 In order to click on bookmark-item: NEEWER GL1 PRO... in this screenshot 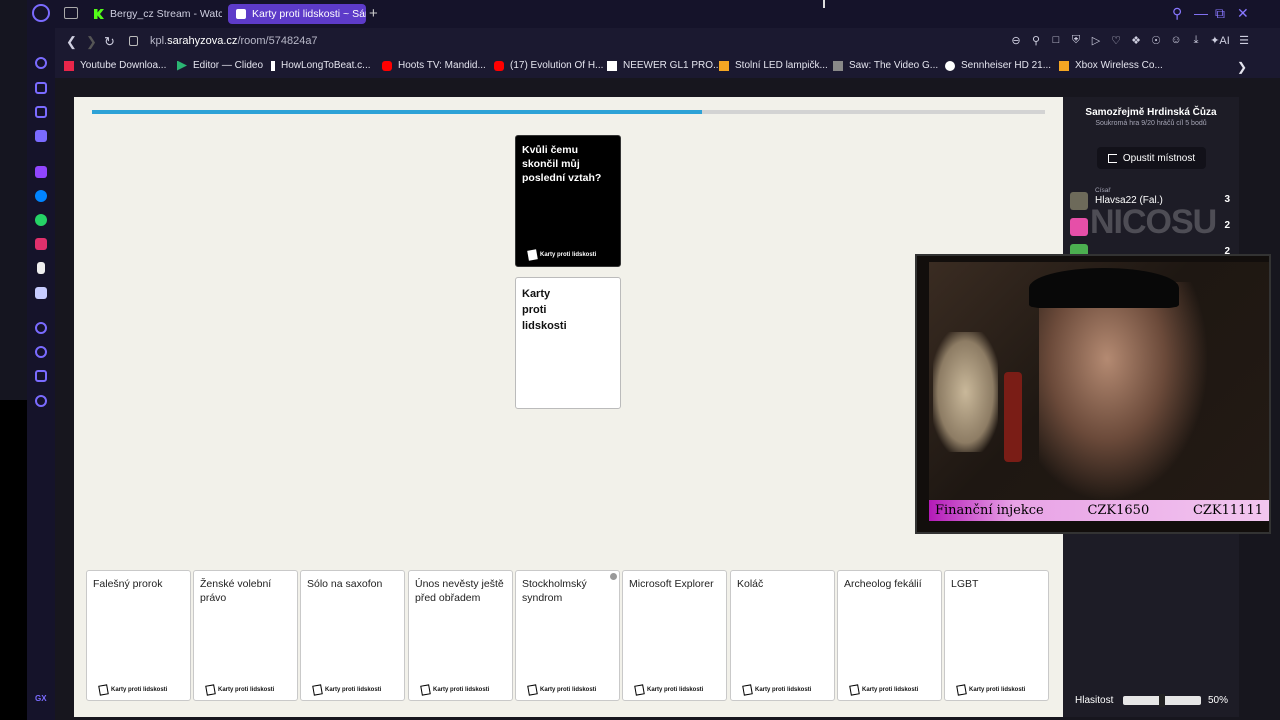, I will do `click(664, 65)`.